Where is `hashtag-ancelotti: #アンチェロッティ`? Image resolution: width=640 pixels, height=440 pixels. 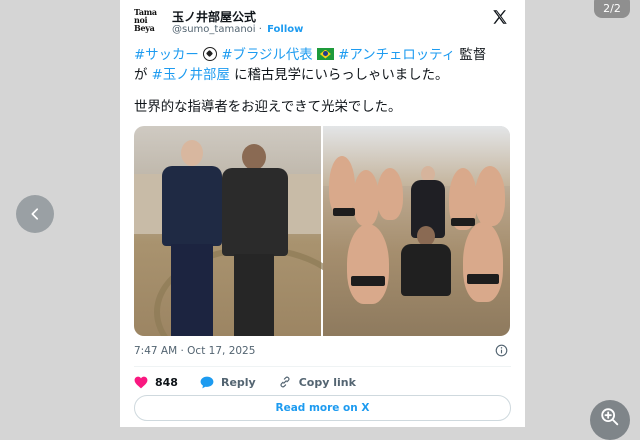 hashtag-ancelotti: #アンチェロッティ is located at coordinates (396, 55).